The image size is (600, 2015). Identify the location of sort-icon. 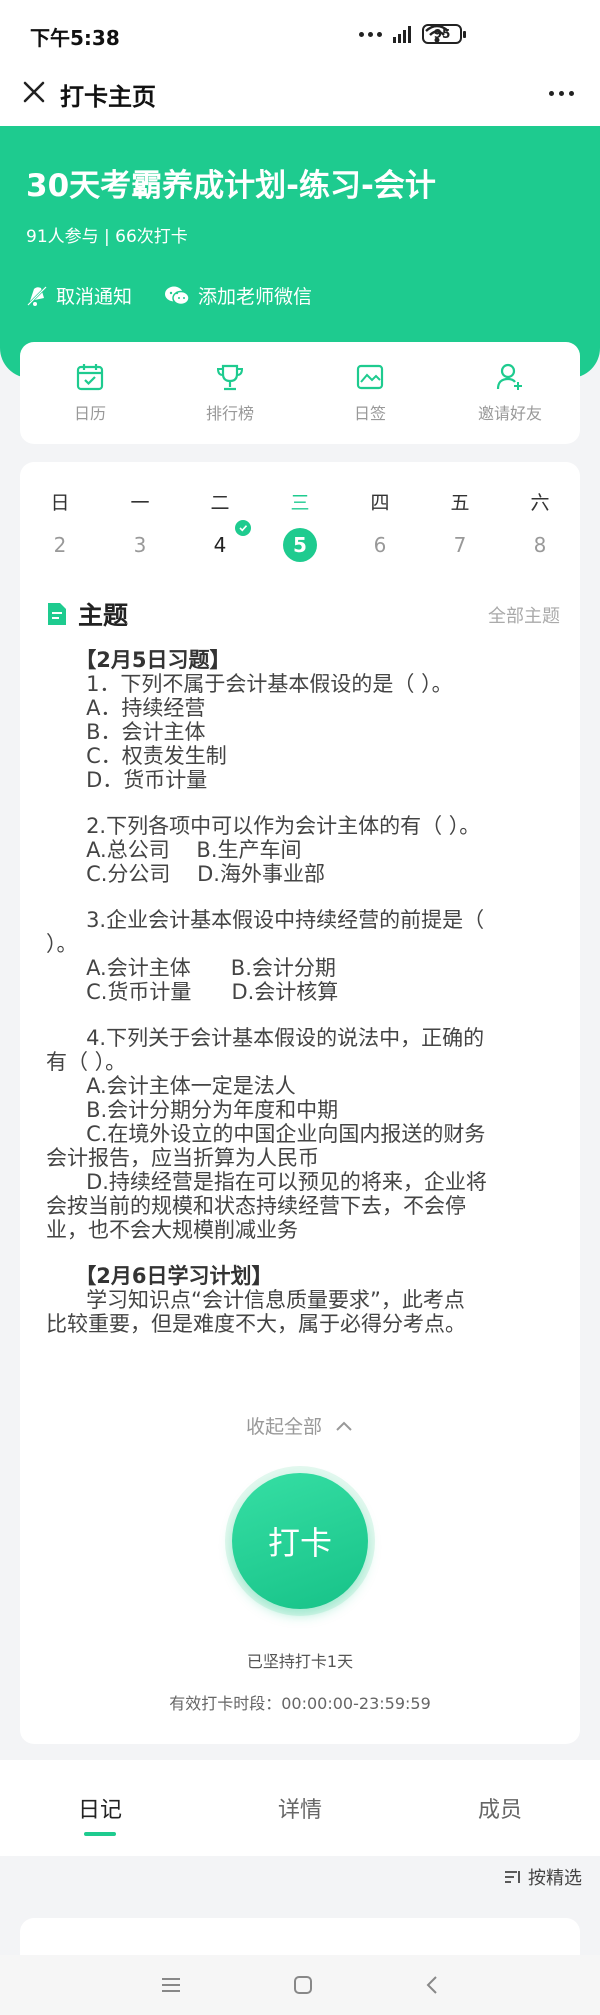
(512, 1877).